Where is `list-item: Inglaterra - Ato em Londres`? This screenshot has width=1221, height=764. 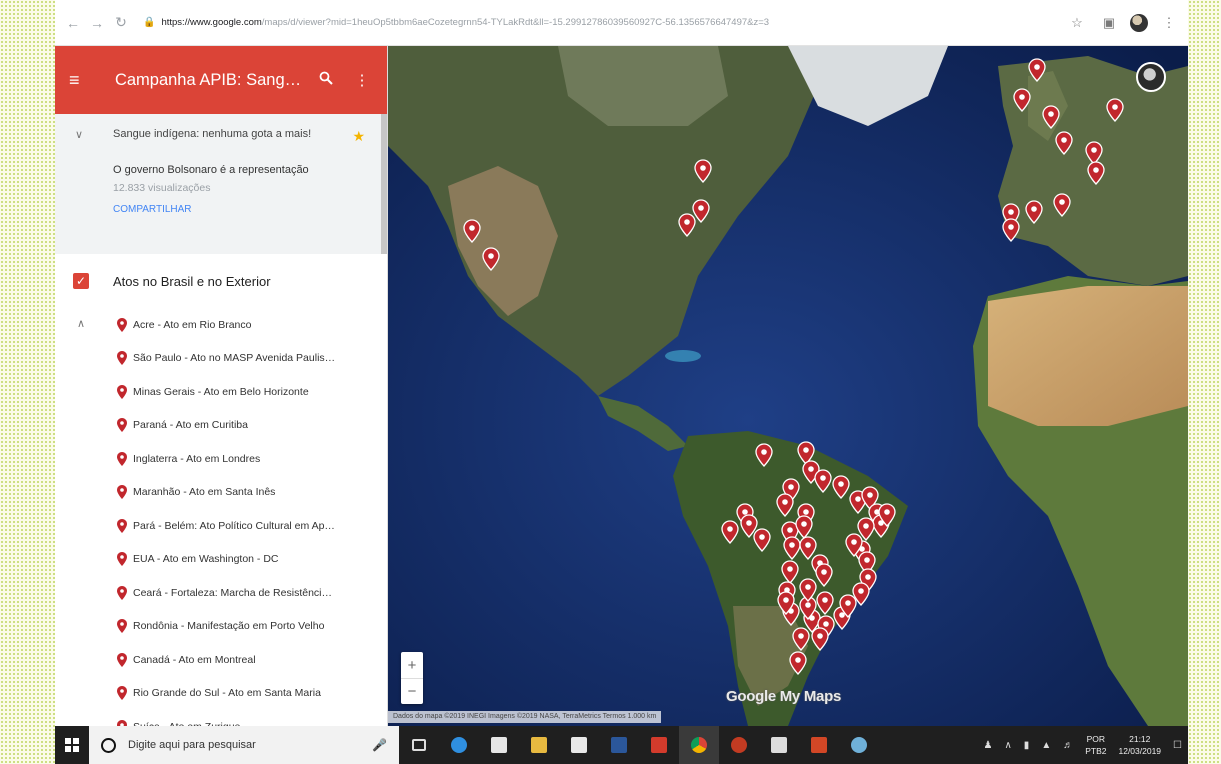 list-item: Inglaterra - Ato em Londres is located at coordinates (221, 459).